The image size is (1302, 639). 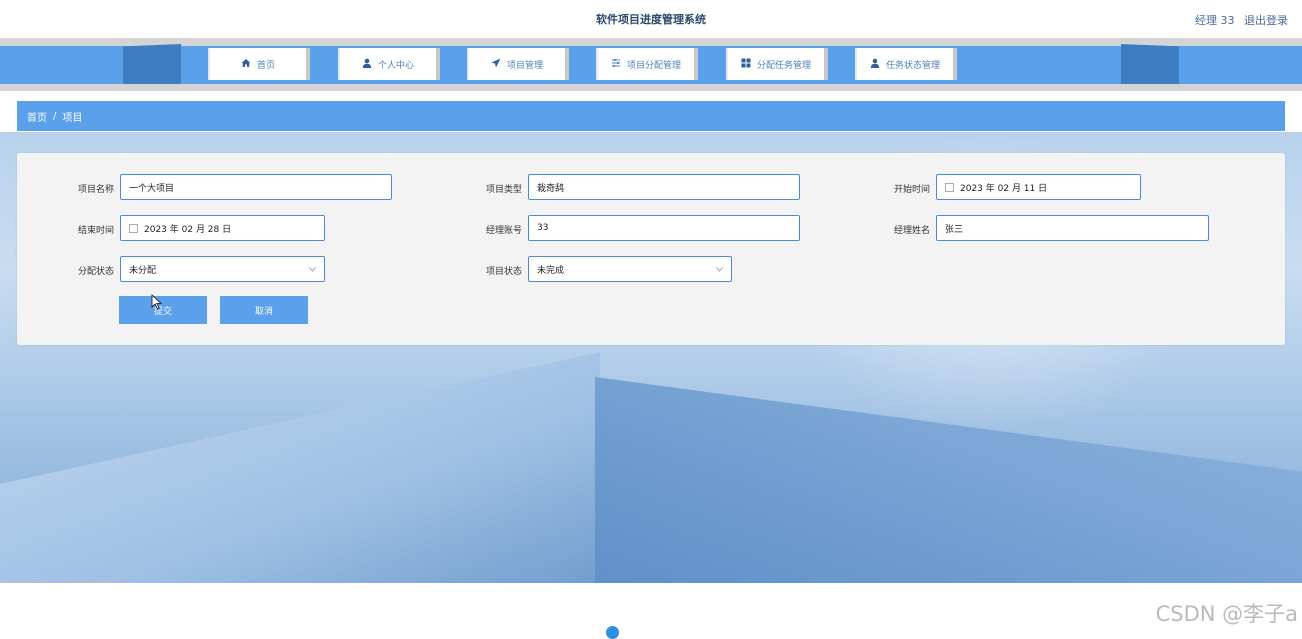 I want to click on project-status-select: 未完成, so click(x=630, y=269).